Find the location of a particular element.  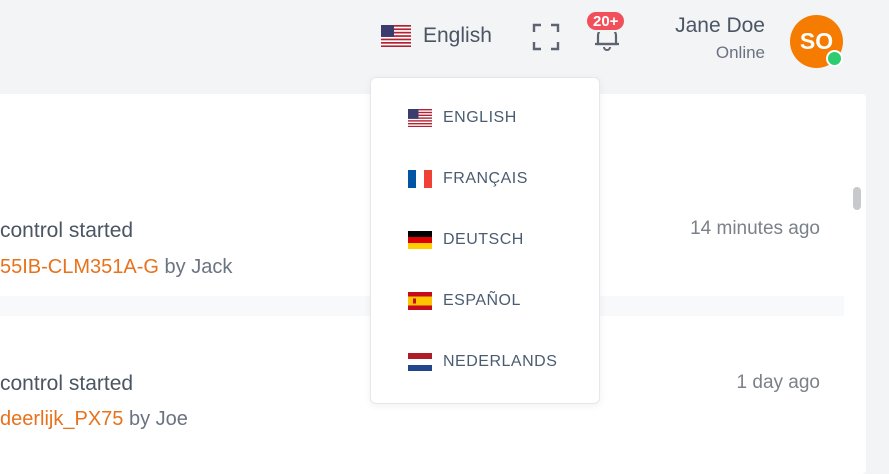

activity-author: by Joe is located at coordinates (158, 419).